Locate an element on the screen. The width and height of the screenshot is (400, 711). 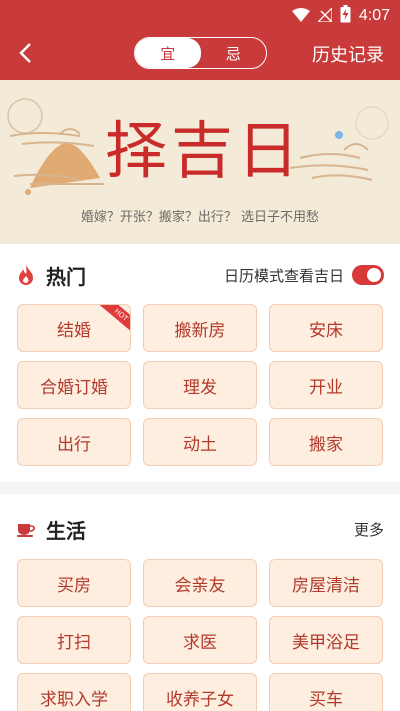
tag-huiqinyou: 会亲友 is located at coordinates (200, 583).